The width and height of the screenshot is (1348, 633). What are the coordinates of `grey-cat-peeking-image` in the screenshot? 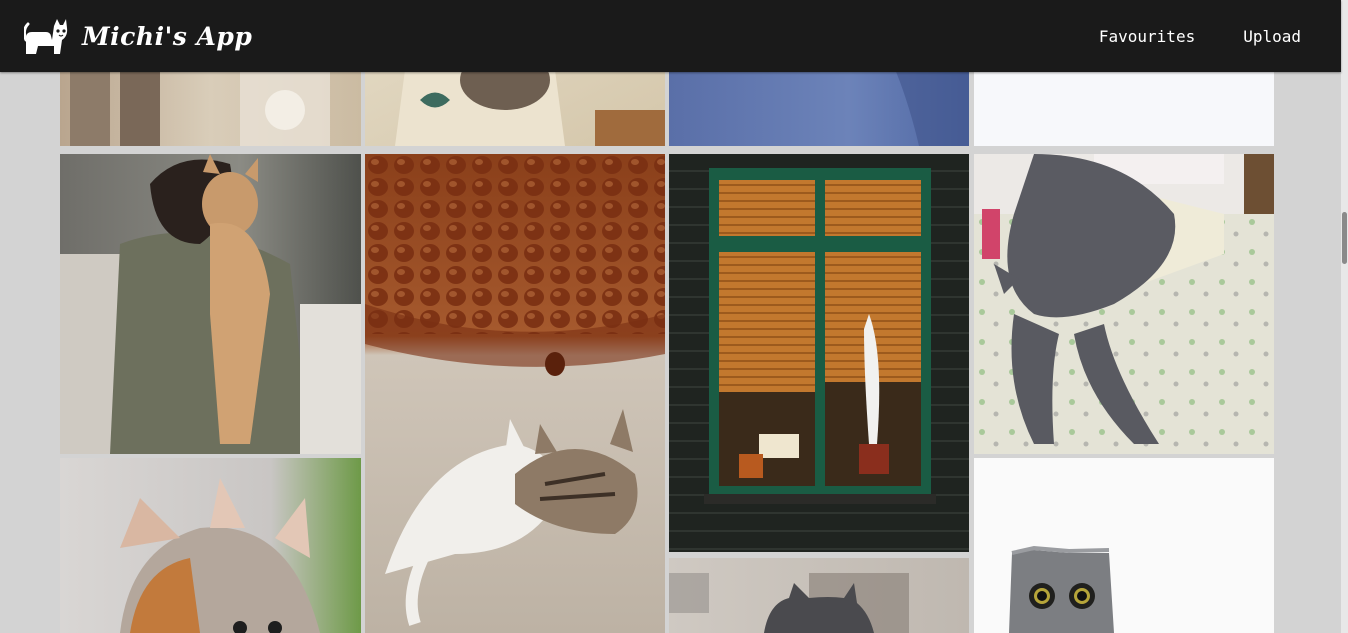 It's located at (819, 595).